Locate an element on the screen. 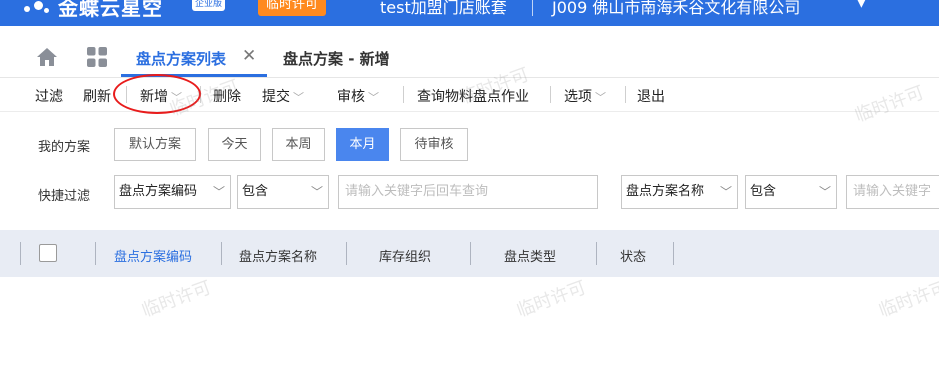  scheme-pending-audit: 待审核 is located at coordinates (434, 144).